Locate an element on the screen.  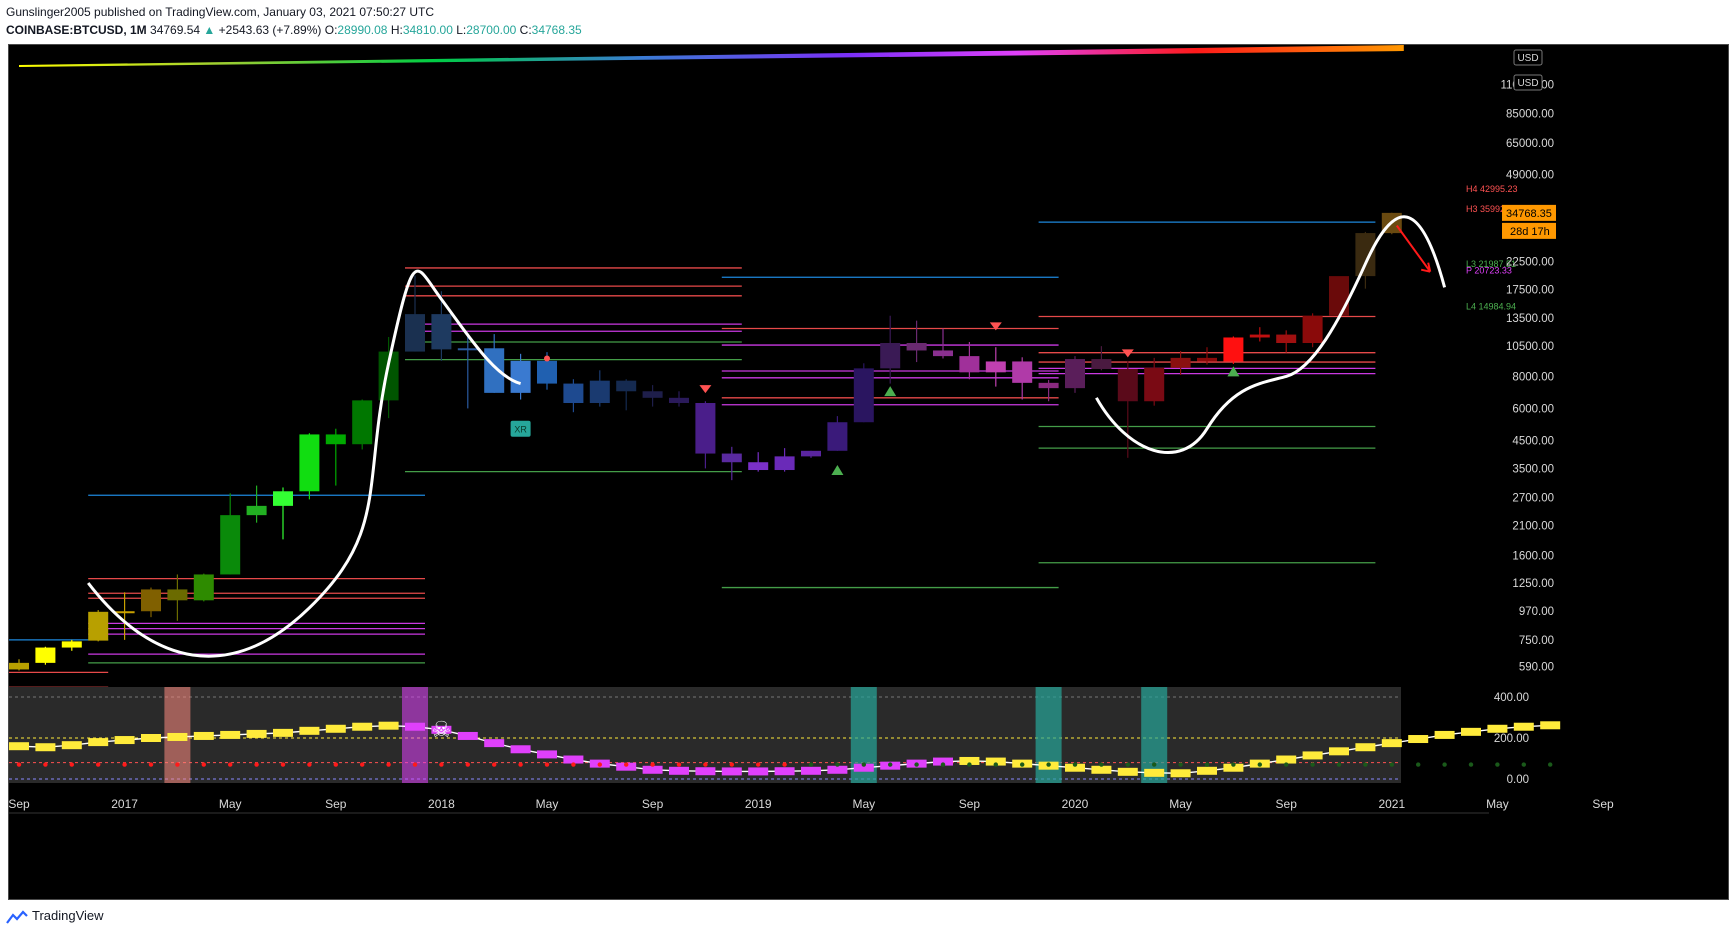
time-tick-6: Sep is located at coordinates (653, 804).